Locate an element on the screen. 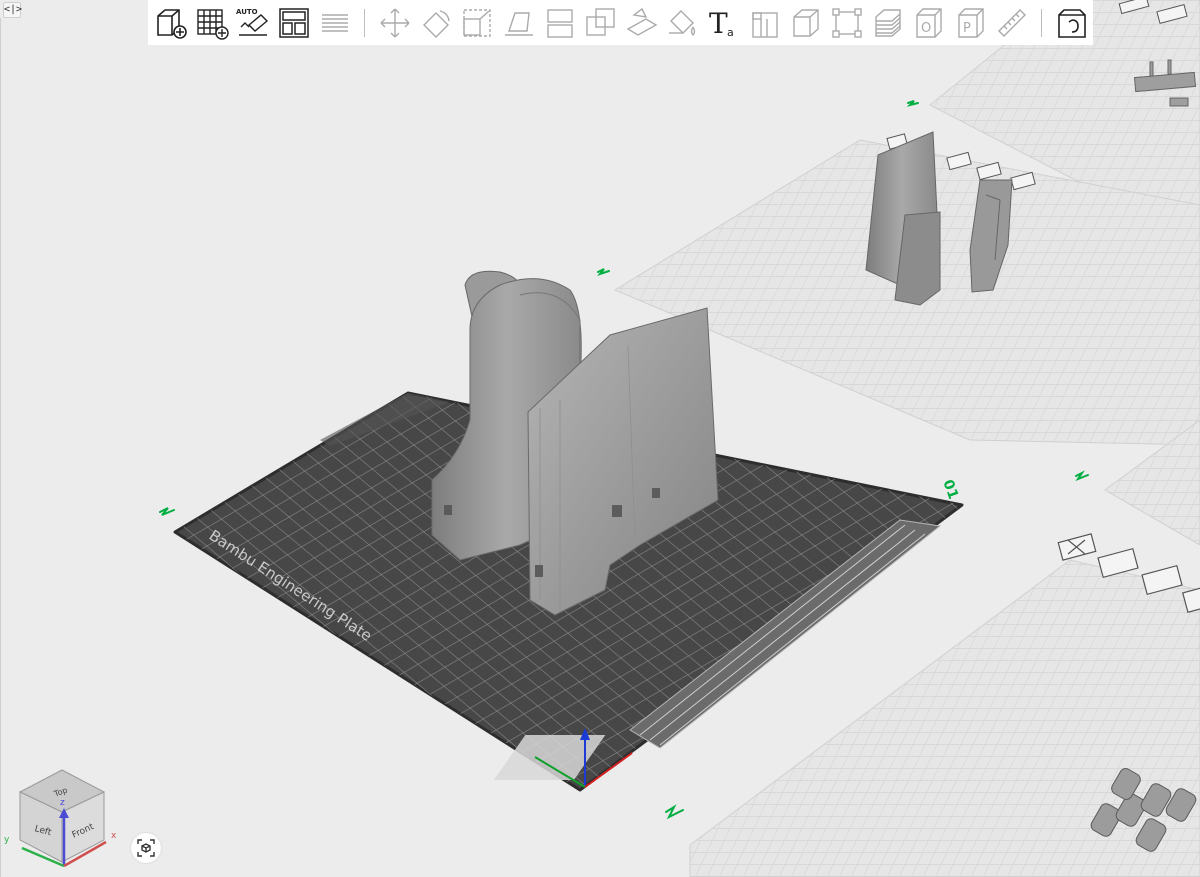 The image size is (1200, 877). view-cube-x: x is located at coordinates (114, 836).